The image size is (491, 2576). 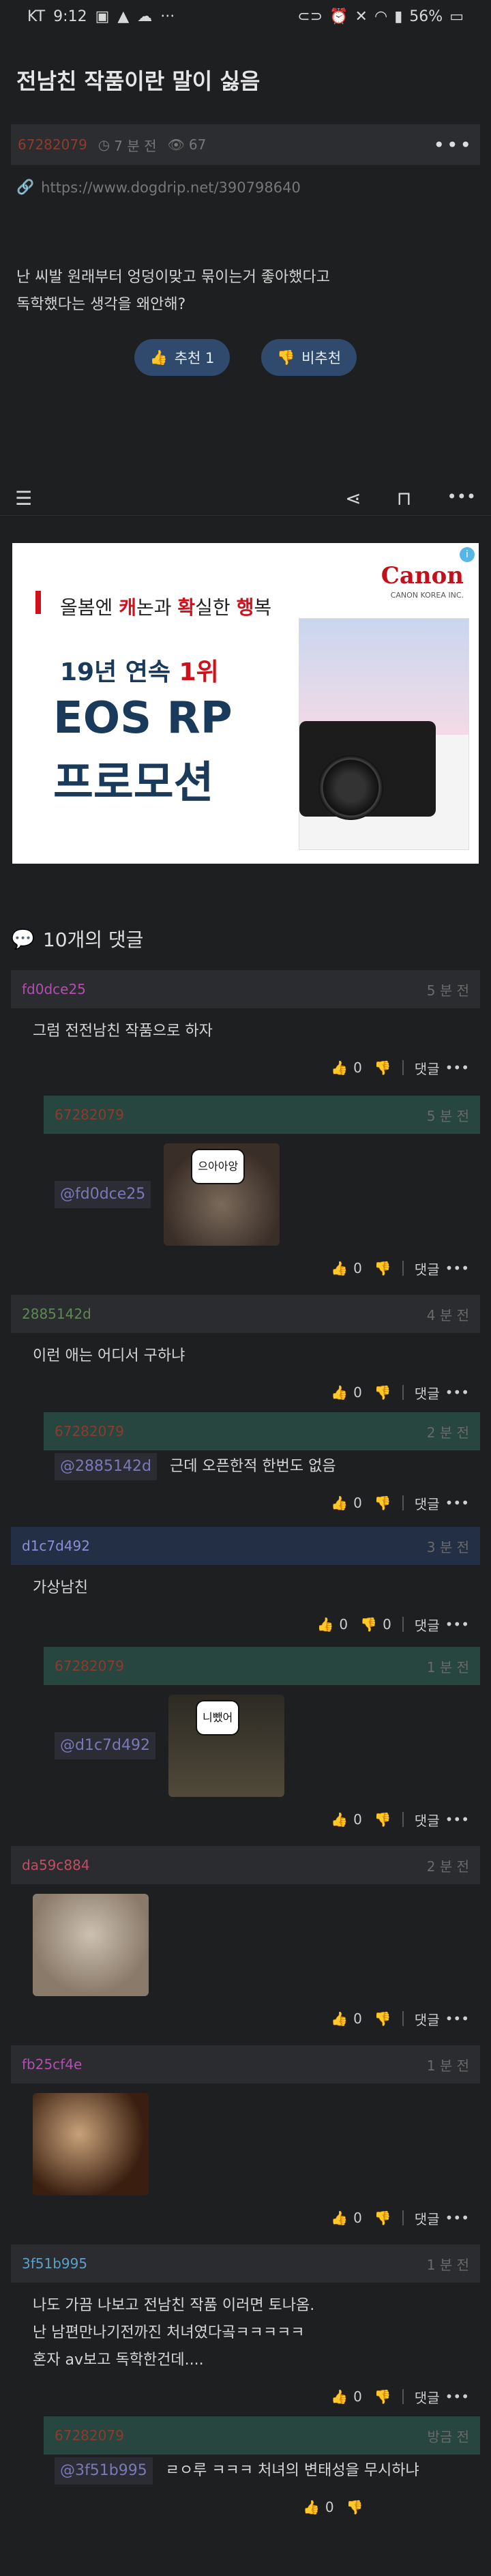 What do you see at coordinates (361, 16) in the screenshot?
I see `mute-icon: ✕` at bounding box center [361, 16].